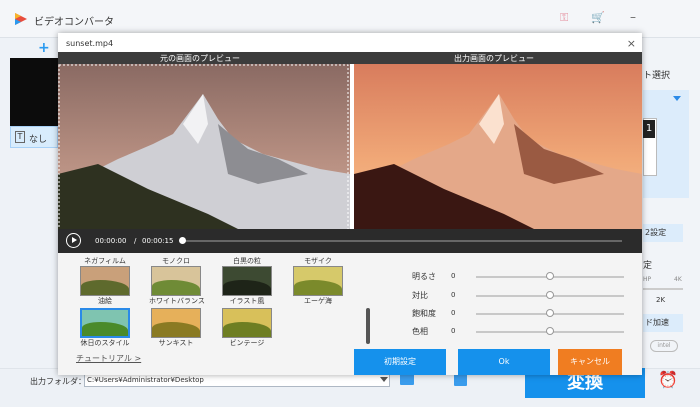 This screenshot has width=700, height=407. Describe the element at coordinates (550, 331) in the screenshot. I see `hue-handle` at that location.